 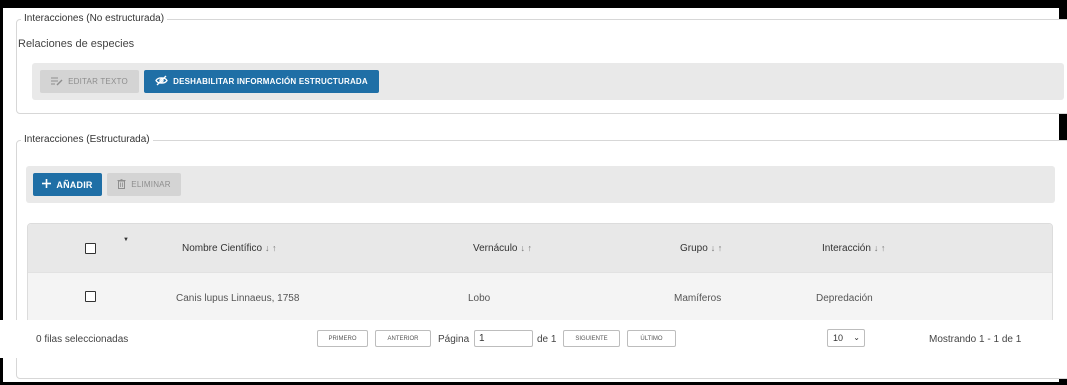 I want to click on cell-group: Mamíferos, so click(x=698, y=298).